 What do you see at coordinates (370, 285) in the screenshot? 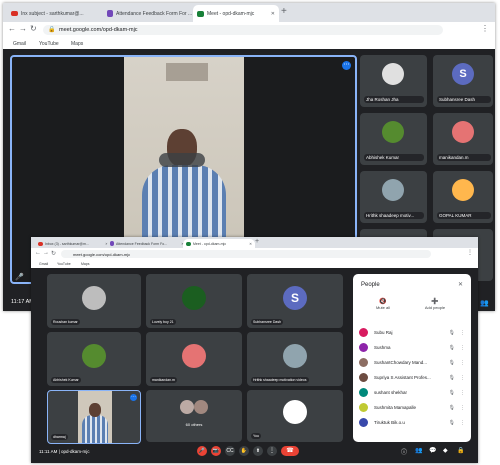
I see `panel-title: People` at bounding box center [370, 285].